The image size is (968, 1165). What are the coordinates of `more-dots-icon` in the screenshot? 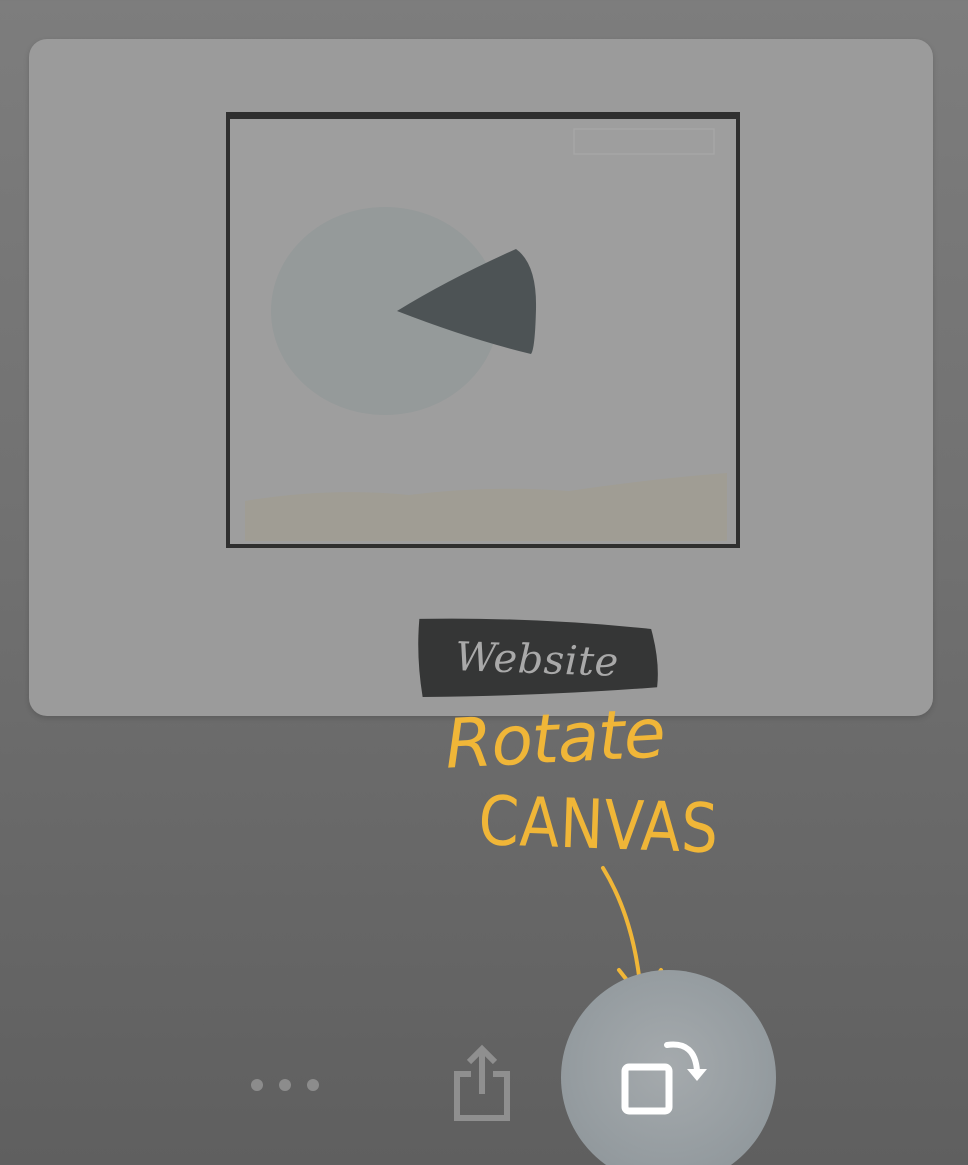 It's located at (257, 1085).